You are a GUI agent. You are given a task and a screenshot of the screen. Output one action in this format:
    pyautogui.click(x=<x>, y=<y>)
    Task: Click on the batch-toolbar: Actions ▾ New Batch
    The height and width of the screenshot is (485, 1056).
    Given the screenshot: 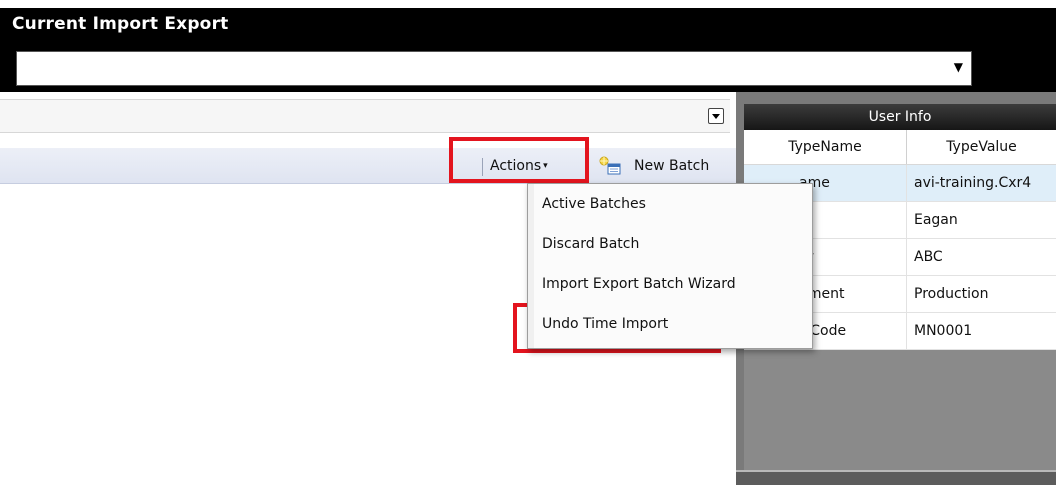 What is the action you would take?
    pyautogui.click(x=368, y=166)
    